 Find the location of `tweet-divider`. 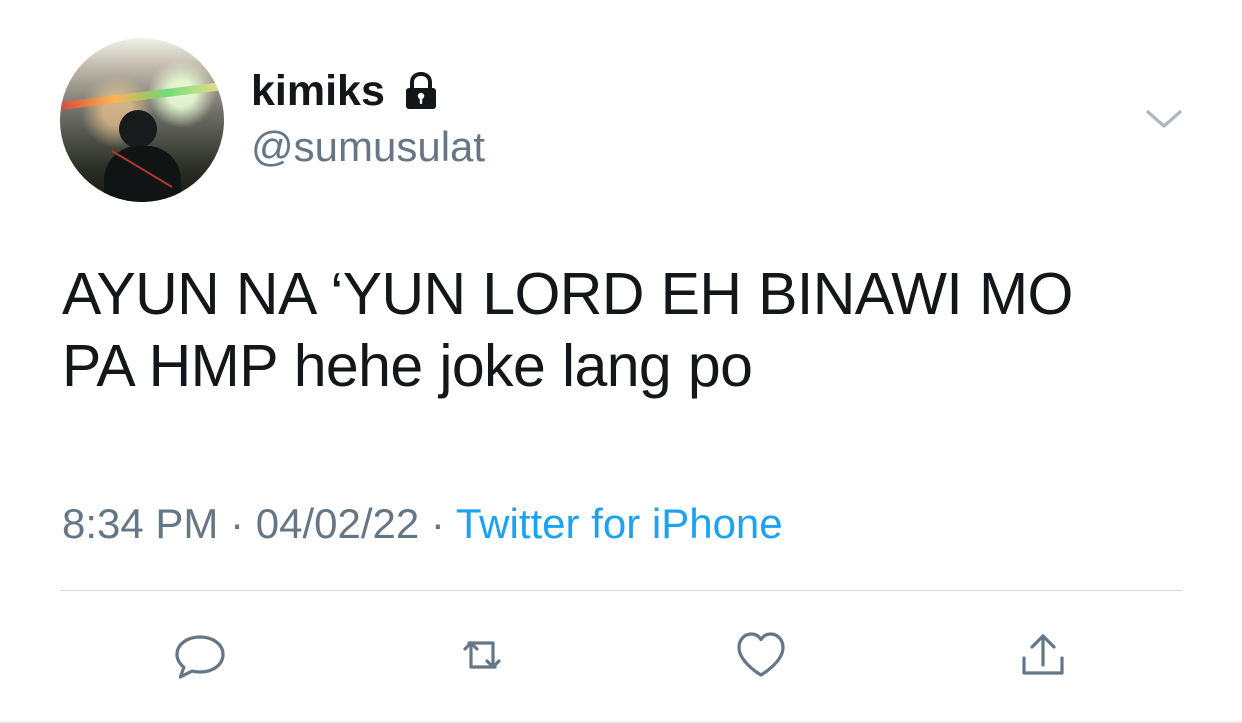

tweet-divider is located at coordinates (621, 590).